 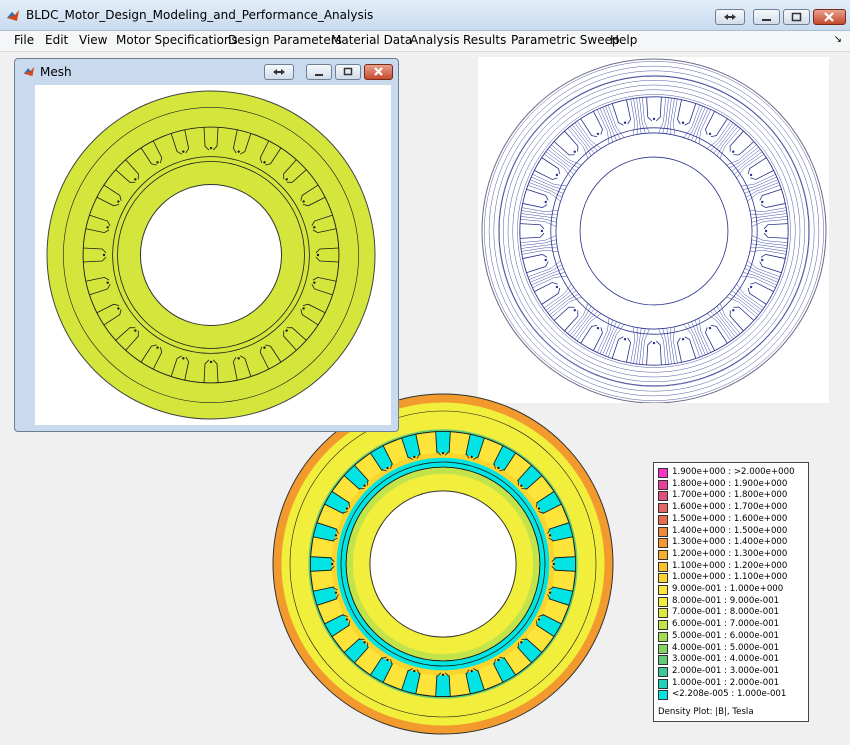 I want to click on mesh-minimize-button, so click(x=319, y=72).